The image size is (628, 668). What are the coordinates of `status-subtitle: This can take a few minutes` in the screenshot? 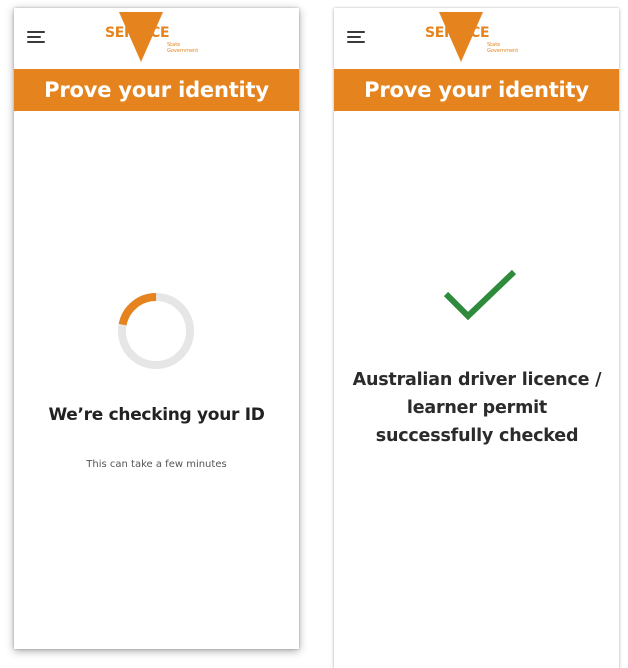 It's located at (156, 464).